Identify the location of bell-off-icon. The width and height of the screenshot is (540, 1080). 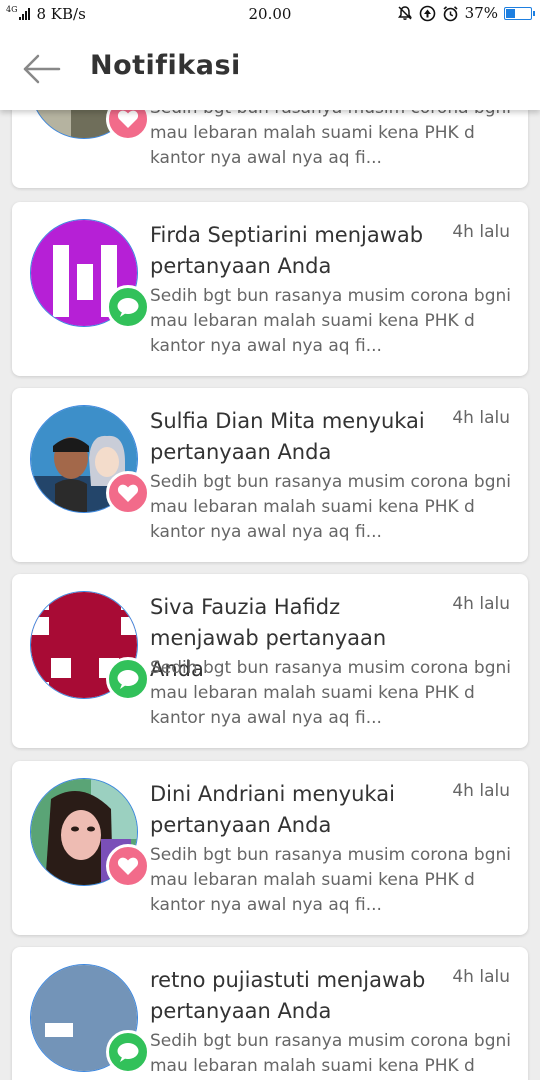
(404, 13).